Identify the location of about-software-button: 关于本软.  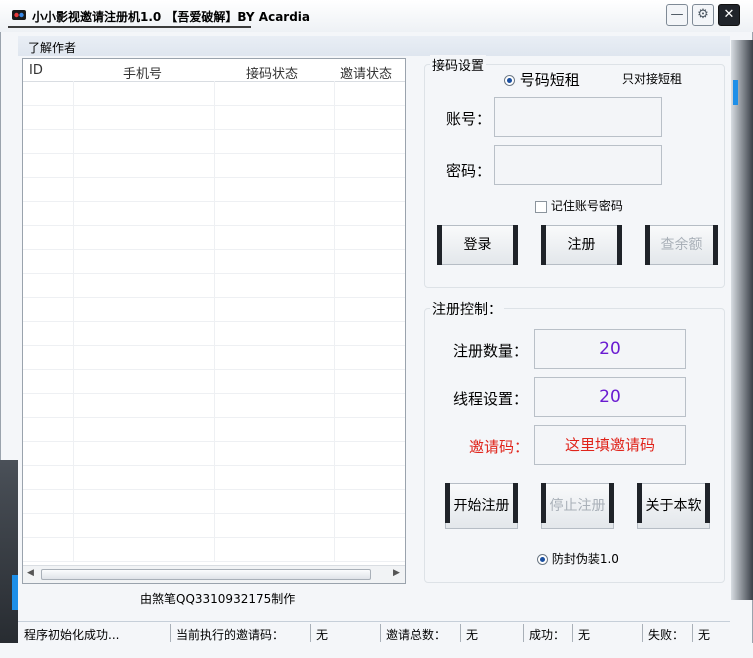
(673, 506).